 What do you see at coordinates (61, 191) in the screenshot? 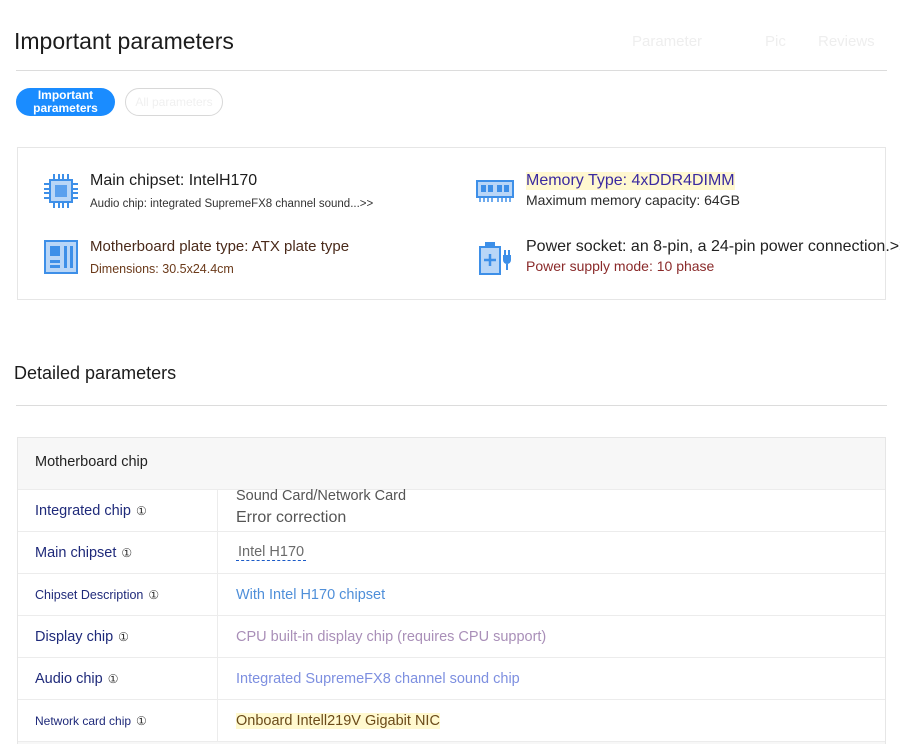
I see `chip-icon` at bounding box center [61, 191].